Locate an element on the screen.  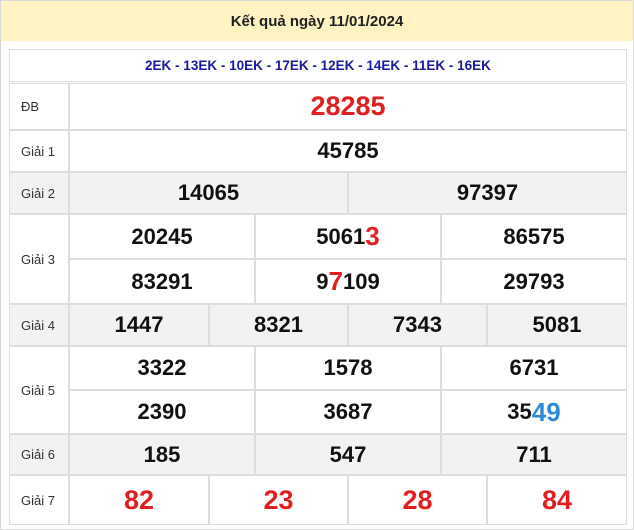
g5-number-6: 35 49 is located at coordinates (534, 412).